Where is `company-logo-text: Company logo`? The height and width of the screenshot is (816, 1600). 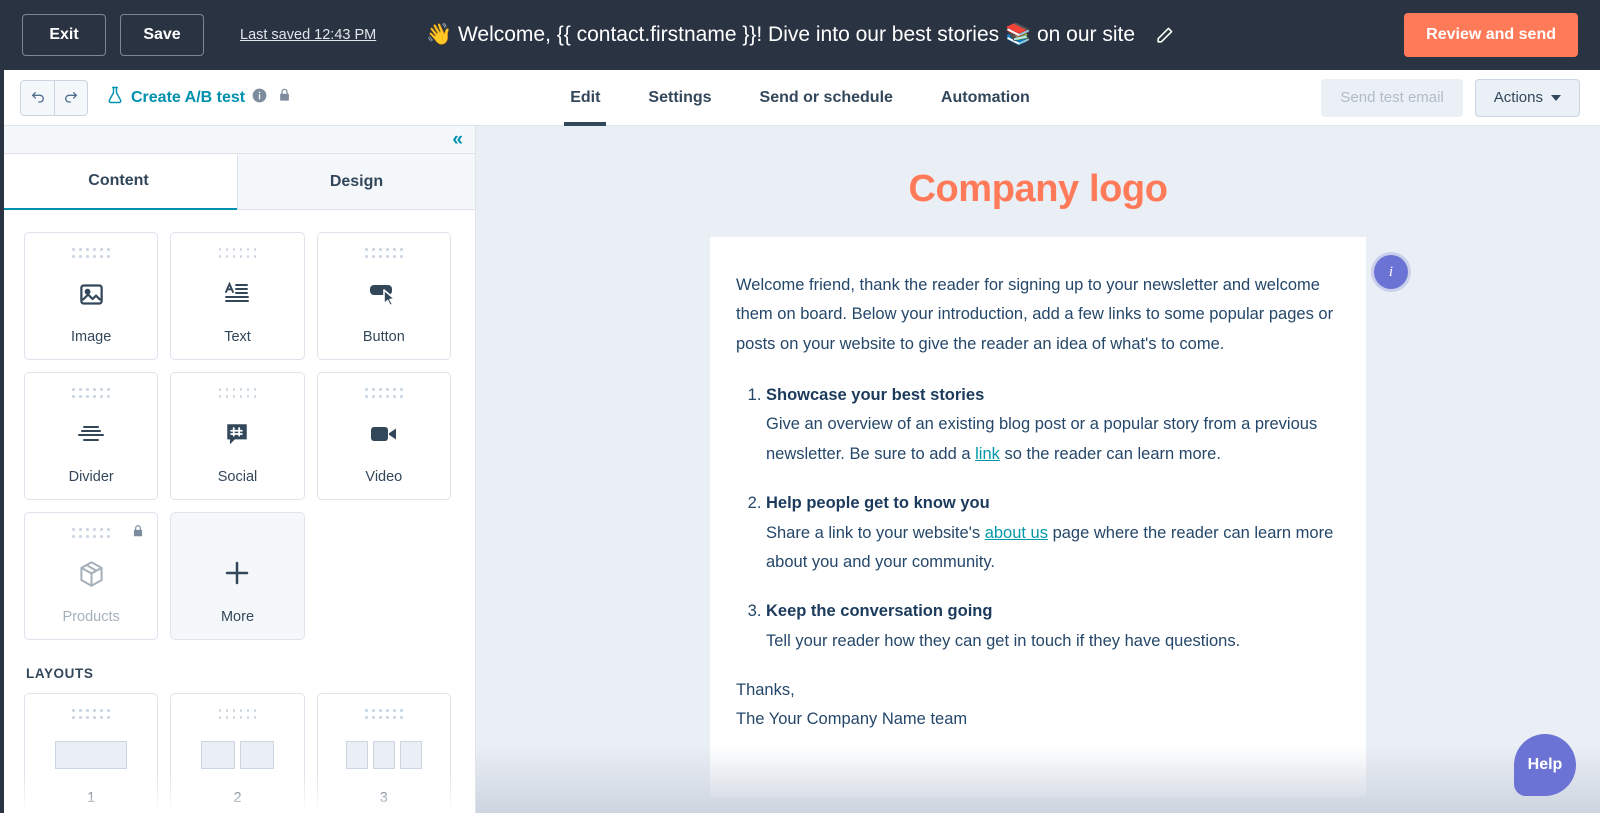 company-logo-text: Company logo is located at coordinates (1038, 191).